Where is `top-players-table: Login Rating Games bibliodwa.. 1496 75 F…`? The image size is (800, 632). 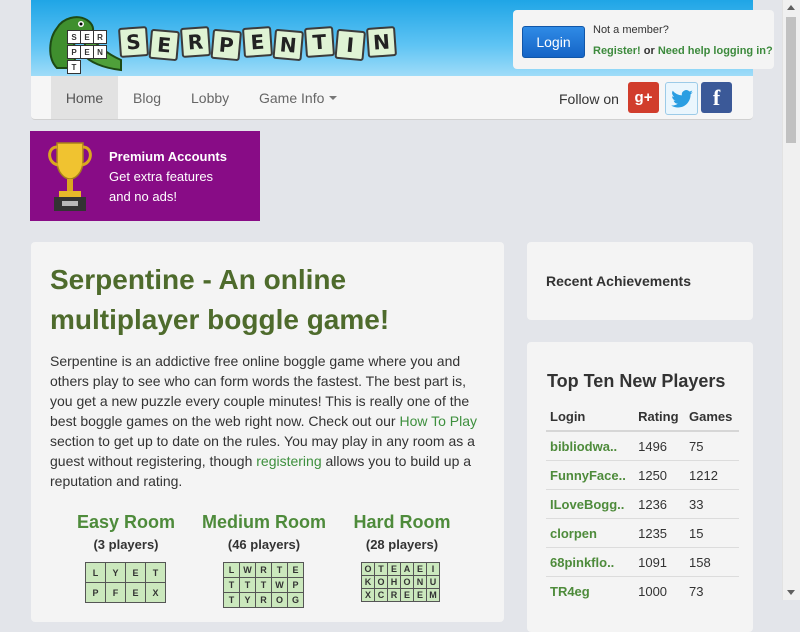 top-players-table: Login Rating Games bibliodwa.. 1496 75 F… is located at coordinates (642, 503).